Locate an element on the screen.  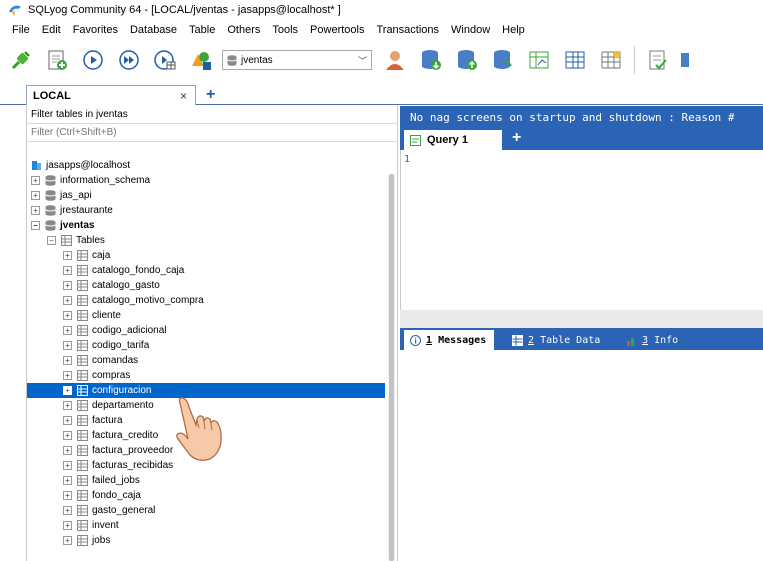
schema-designer-button is located at coordinates (201, 60).